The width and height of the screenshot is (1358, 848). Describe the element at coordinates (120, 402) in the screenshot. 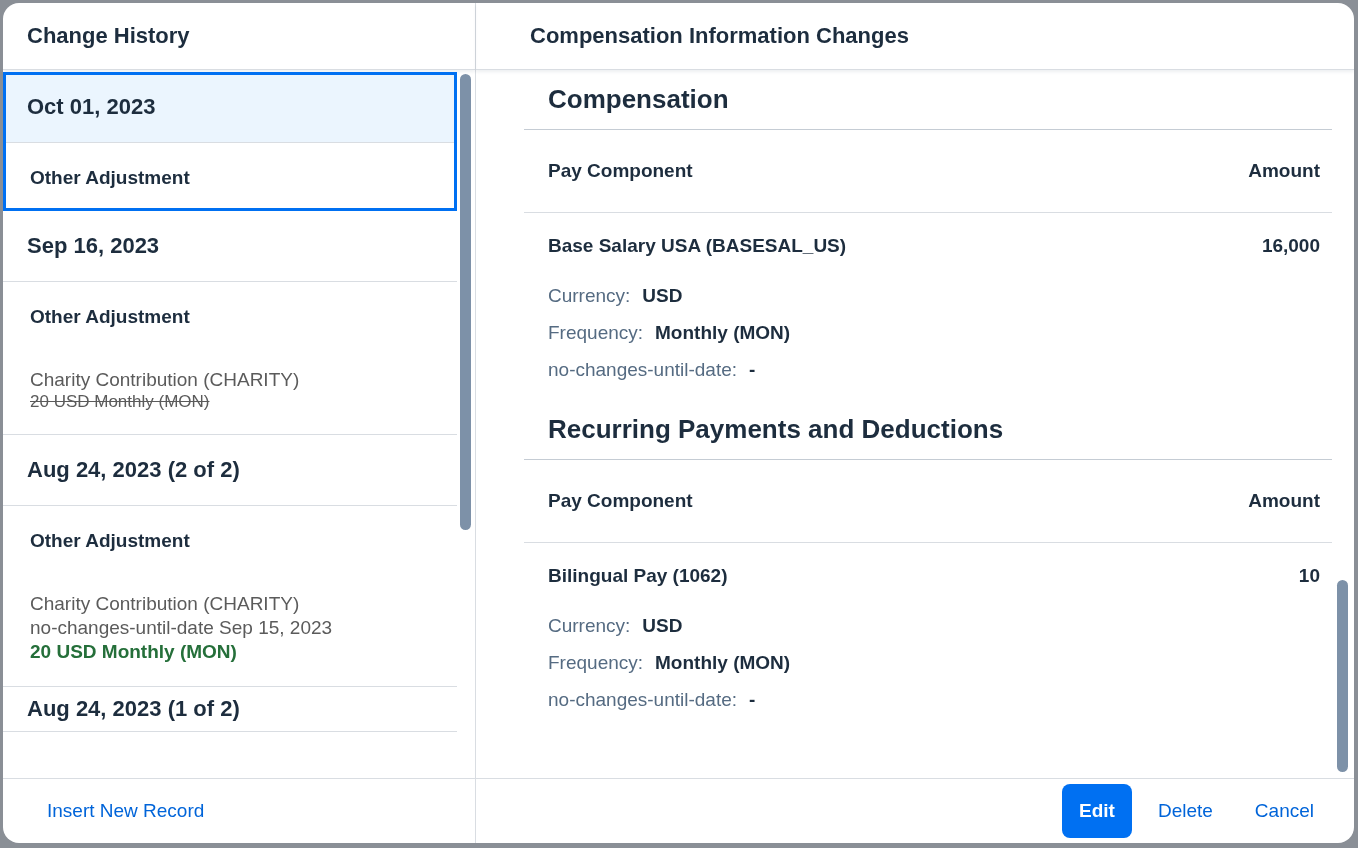

I see `removed-value: 20 USD Monthly (MON)` at that location.